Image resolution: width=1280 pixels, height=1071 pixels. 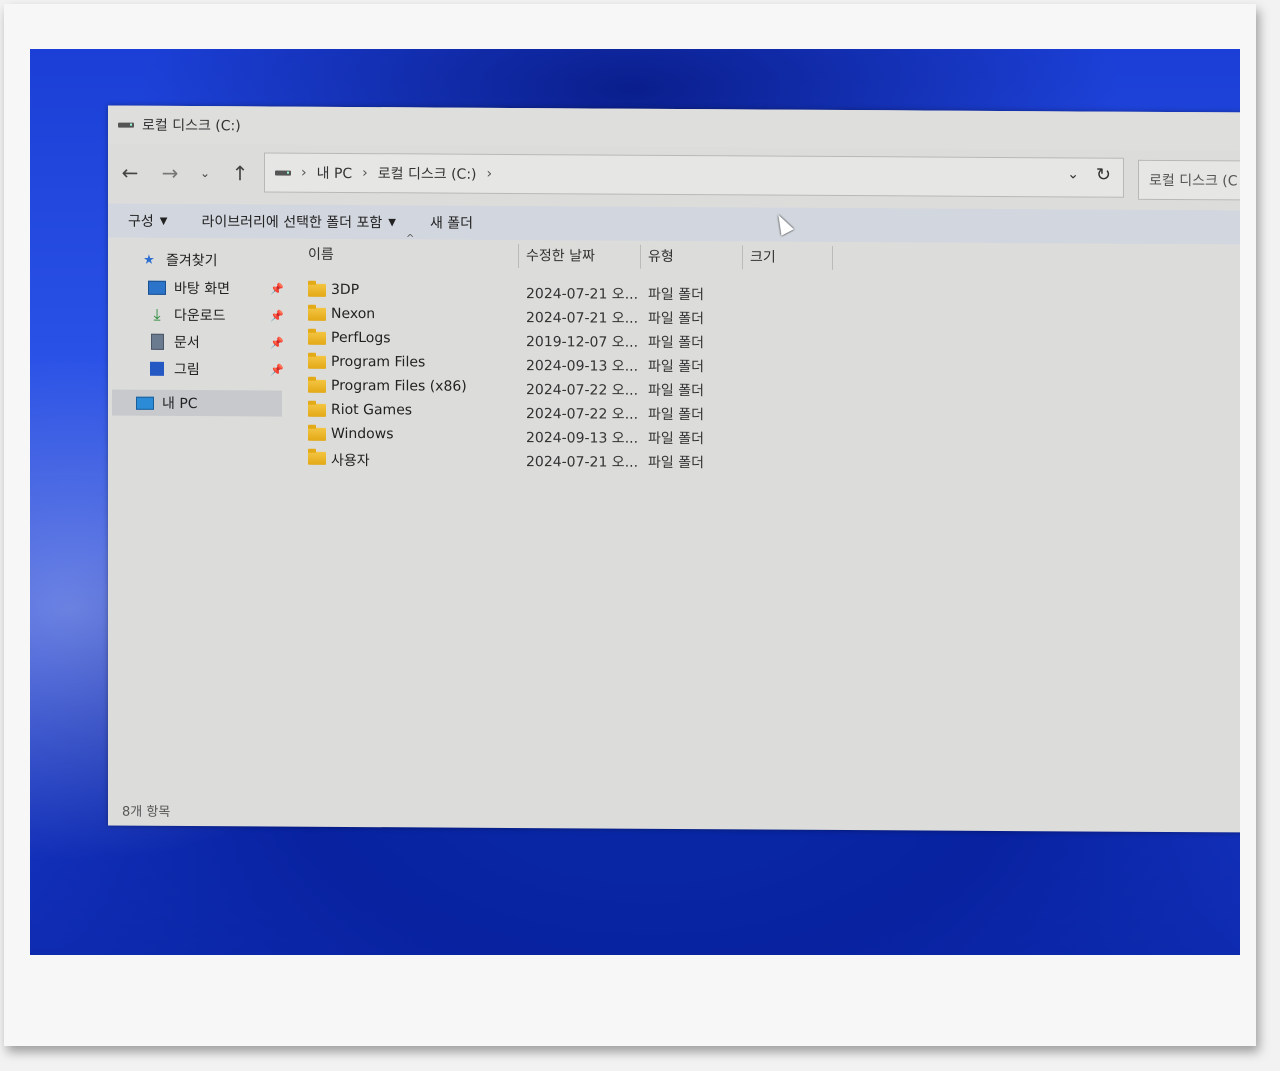 I want to click on file-name: Program Files (x86), so click(x=399, y=386).